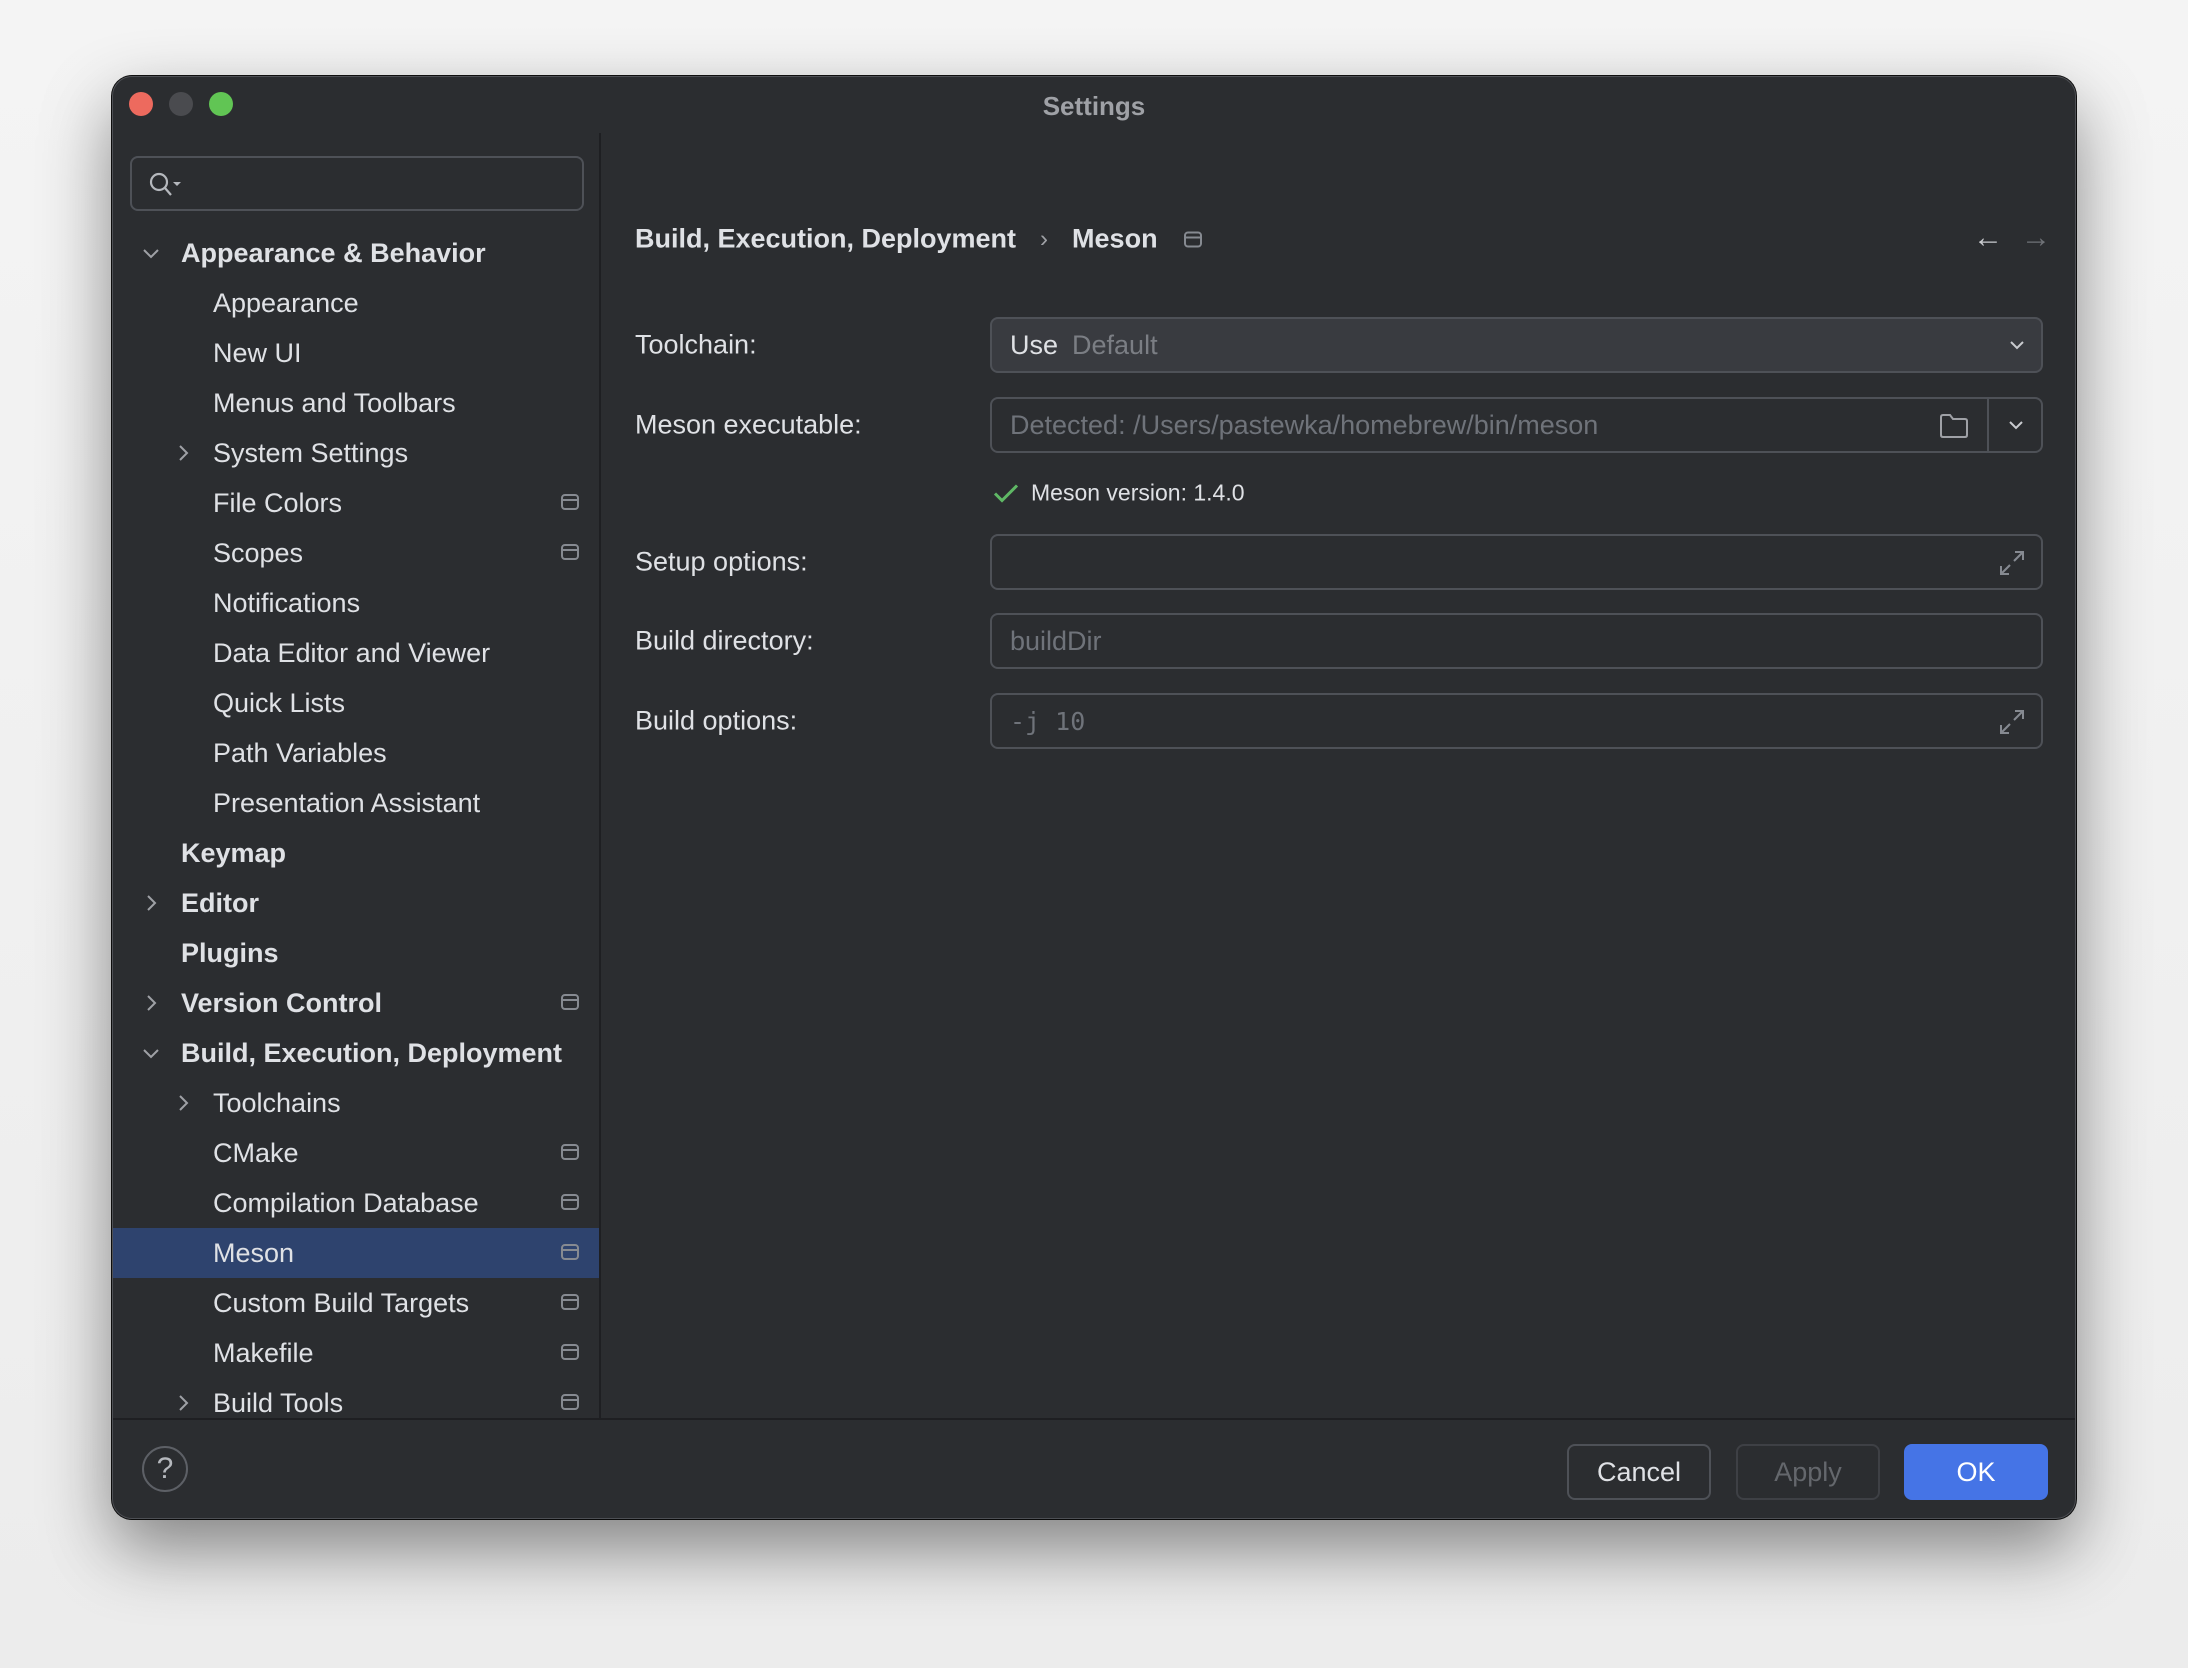 Image resolution: width=2188 pixels, height=1668 pixels. I want to click on sidebar-item-label: Menus and Toolbars, so click(334, 402).